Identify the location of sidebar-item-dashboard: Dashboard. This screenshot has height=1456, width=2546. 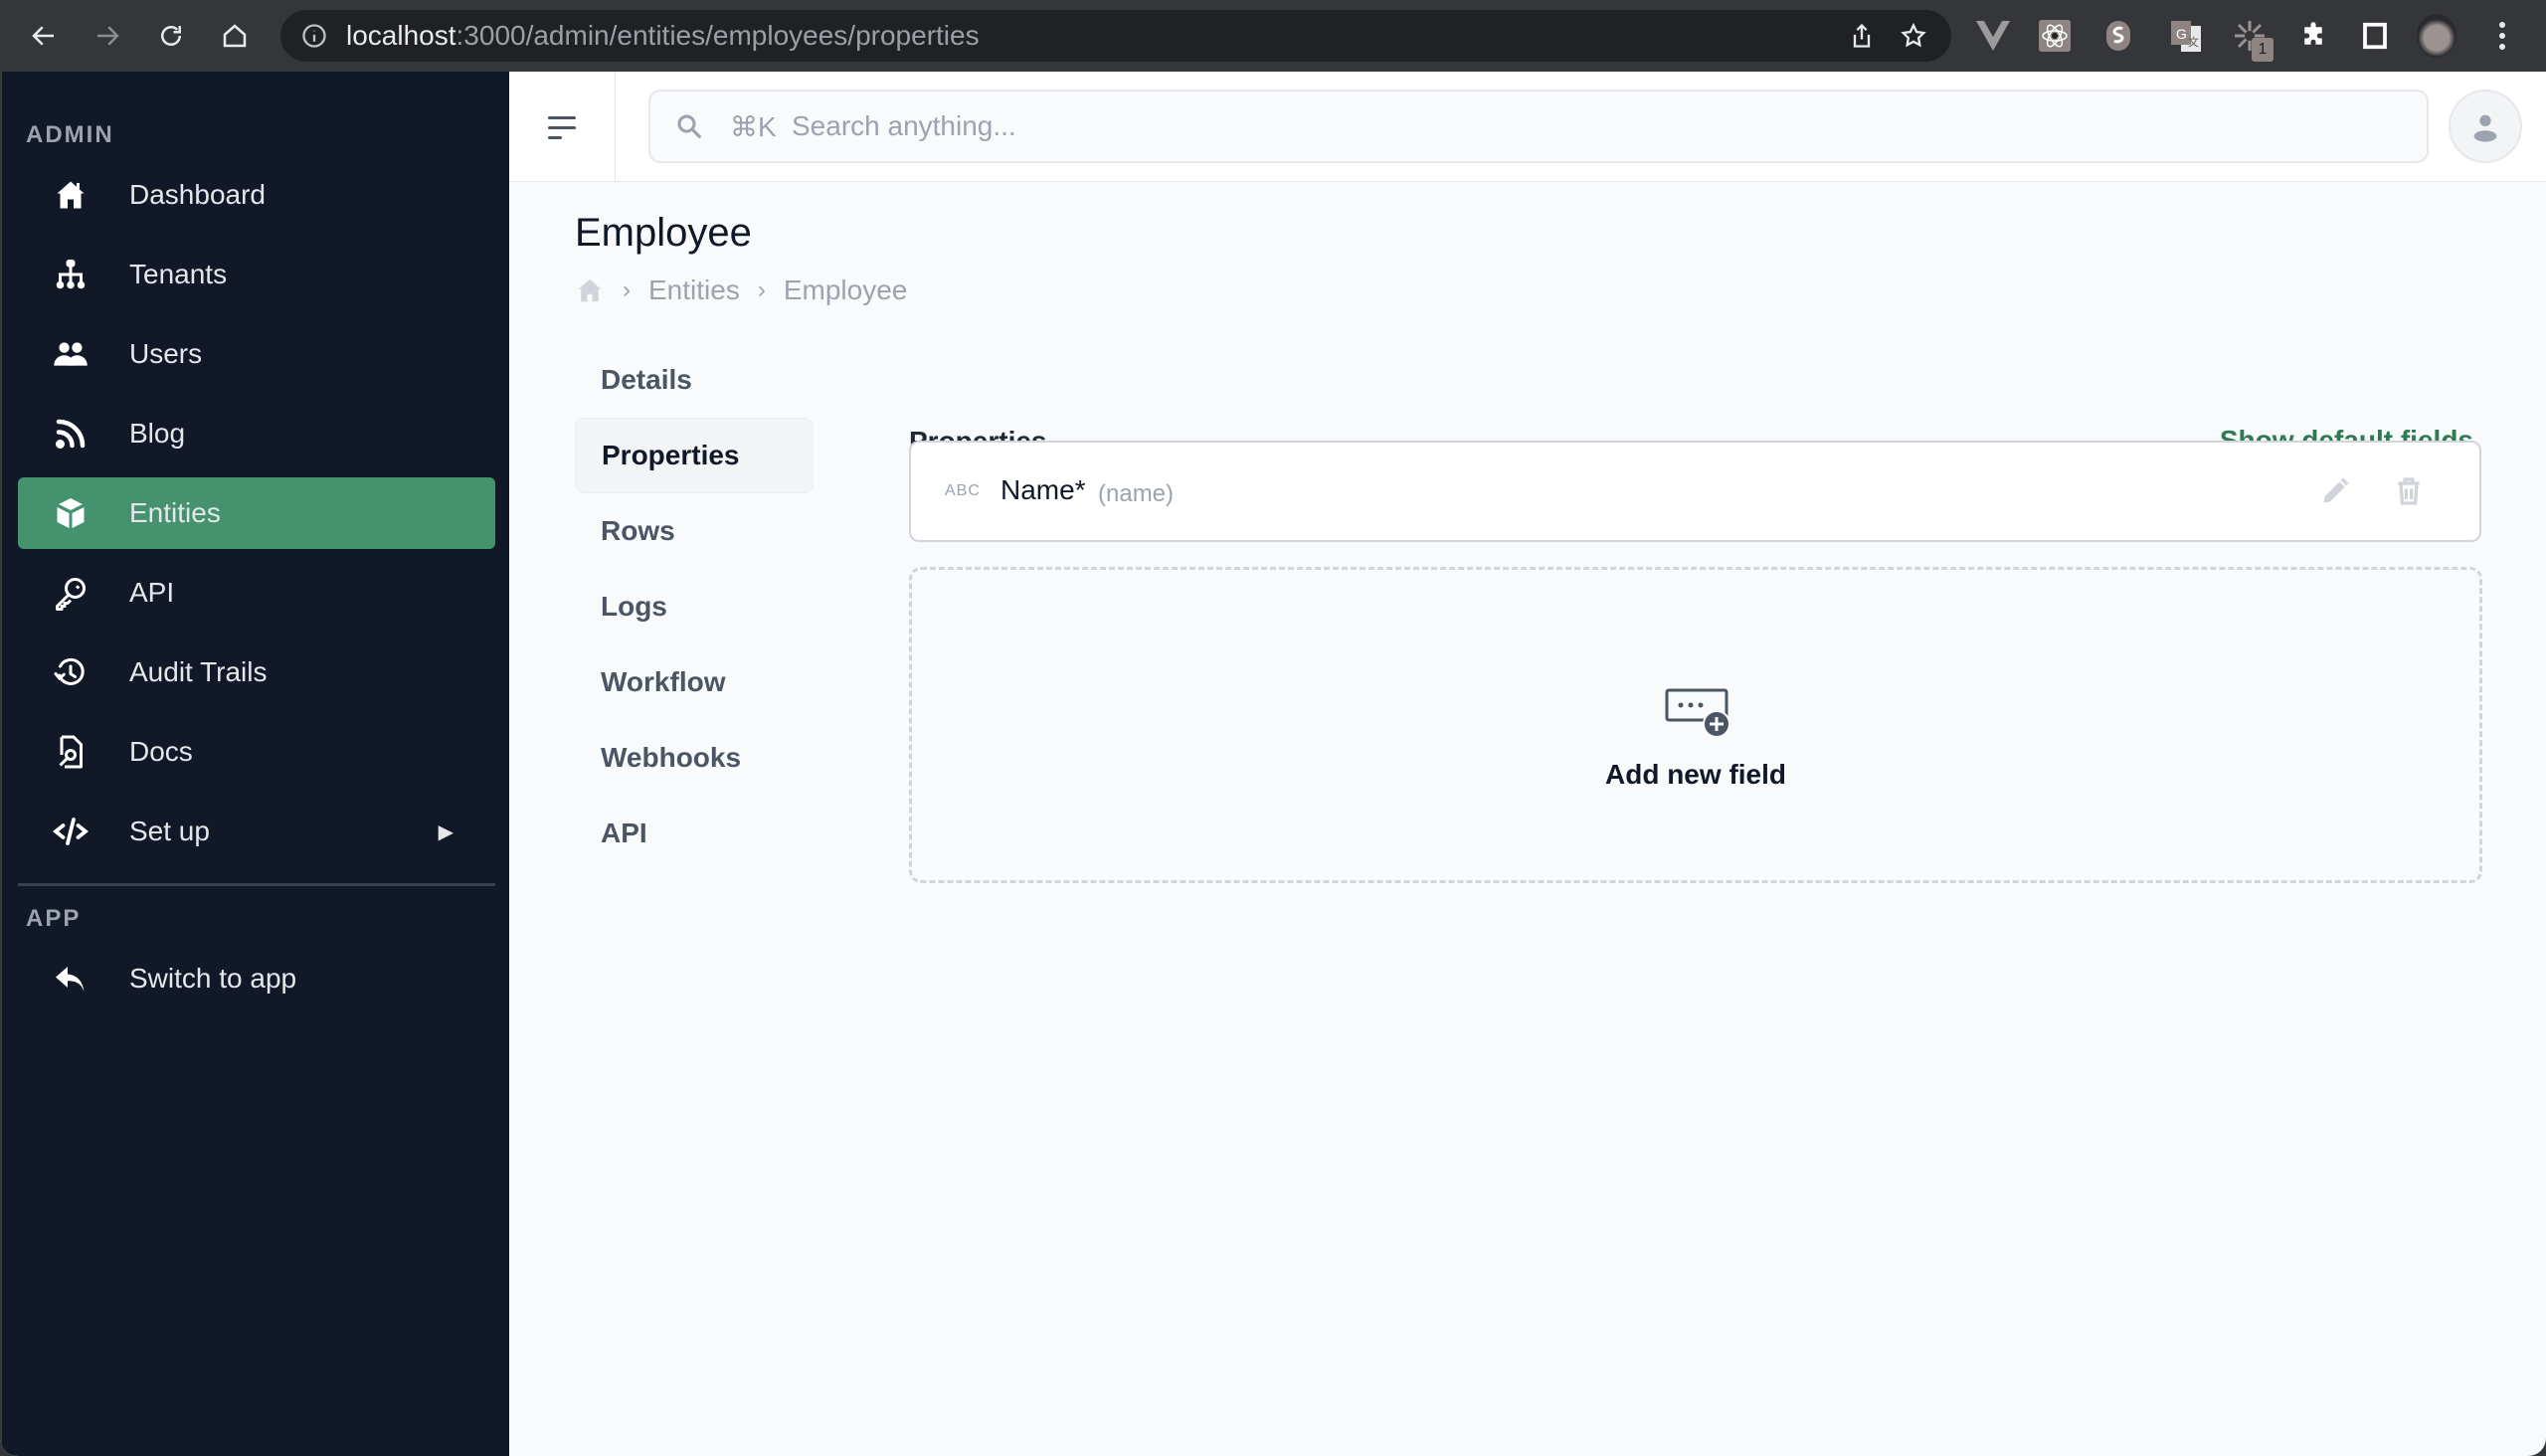
(256, 195).